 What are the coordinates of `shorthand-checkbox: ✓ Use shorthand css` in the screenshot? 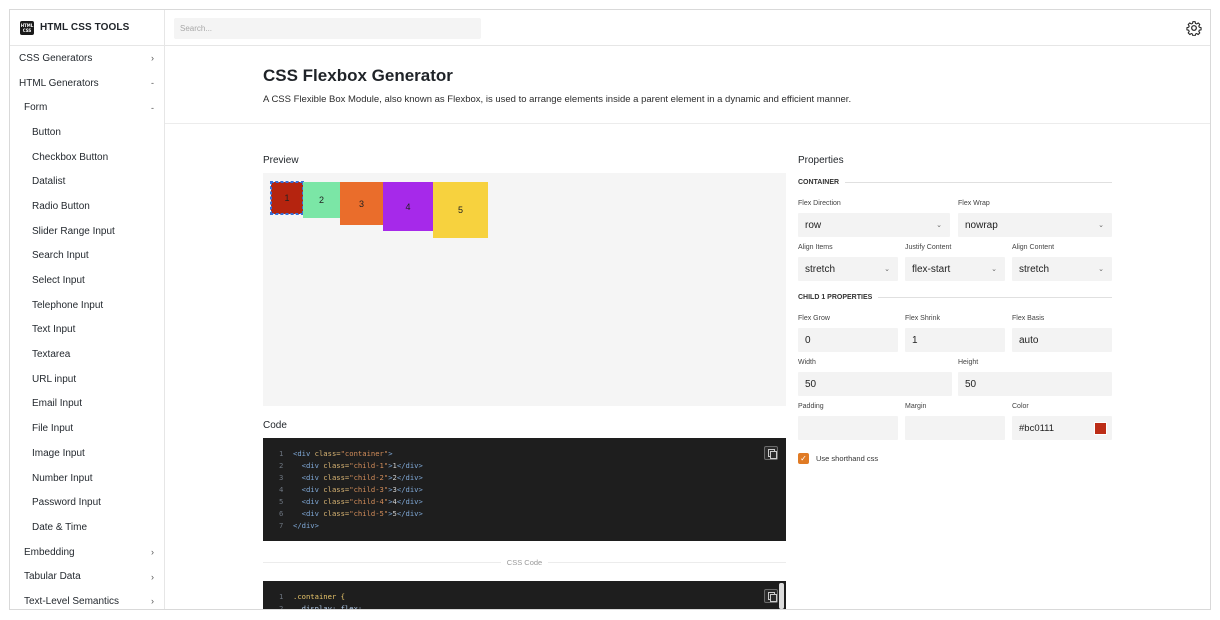 It's located at (838, 458).